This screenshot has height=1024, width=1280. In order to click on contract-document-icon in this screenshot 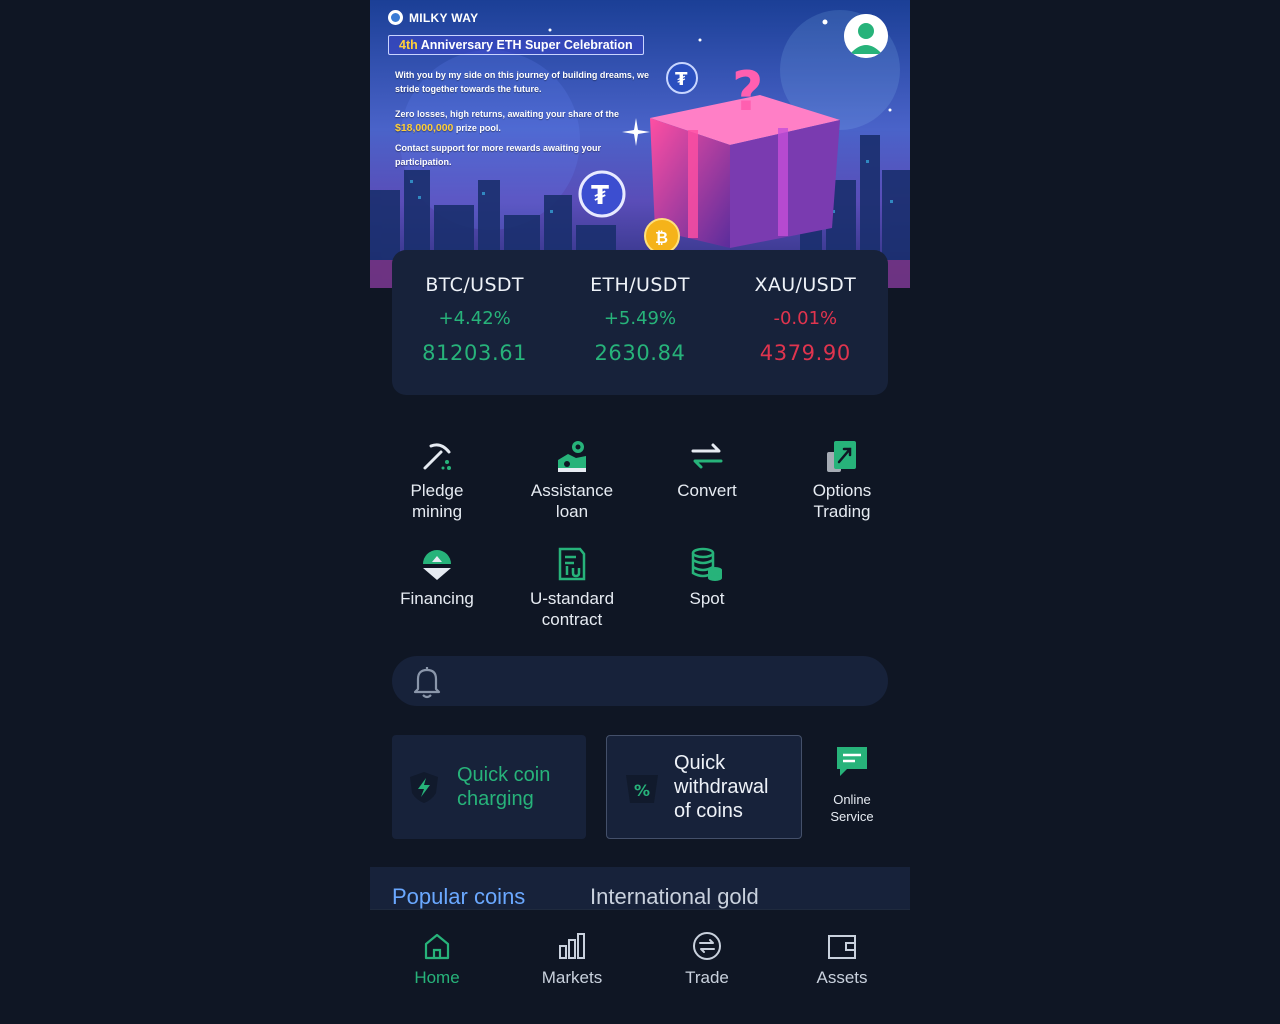, I will do `click(572, 564)`.